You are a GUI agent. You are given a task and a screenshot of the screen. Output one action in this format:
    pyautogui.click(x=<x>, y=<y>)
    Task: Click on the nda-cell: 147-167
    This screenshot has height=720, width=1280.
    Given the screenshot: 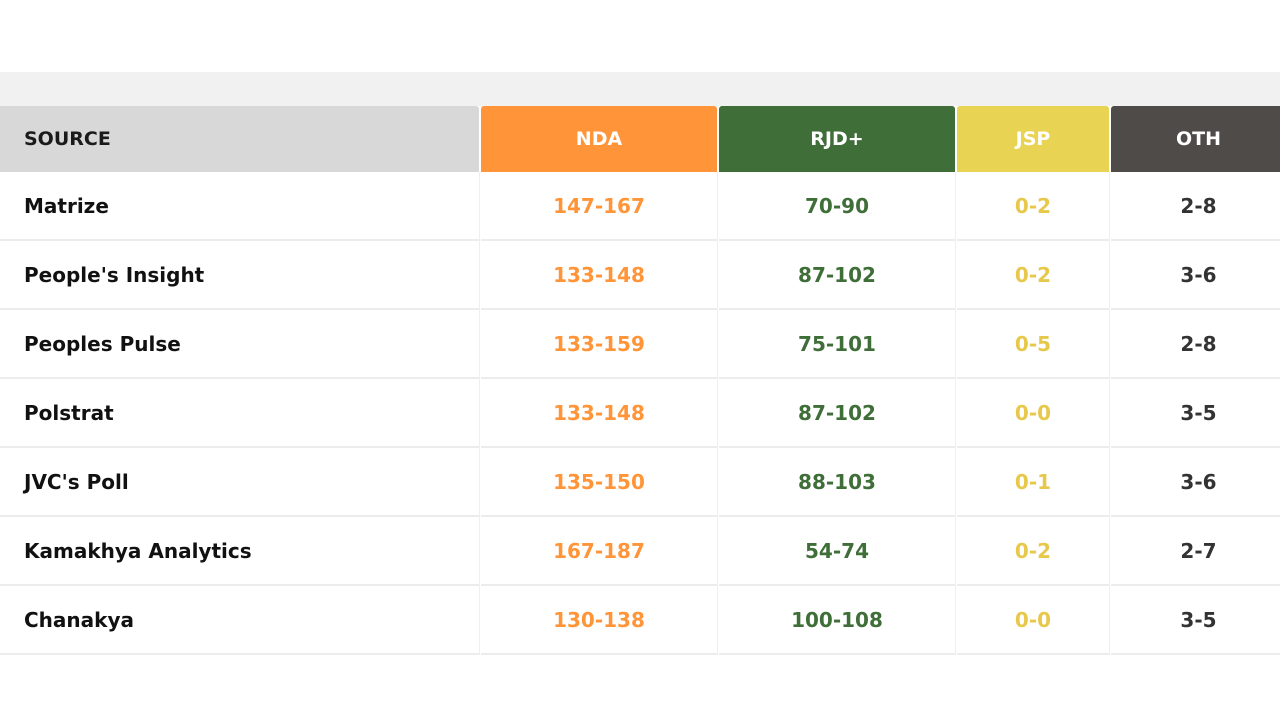 What is the action you would take?
    pyautogui.click(x=599, y=206)
    